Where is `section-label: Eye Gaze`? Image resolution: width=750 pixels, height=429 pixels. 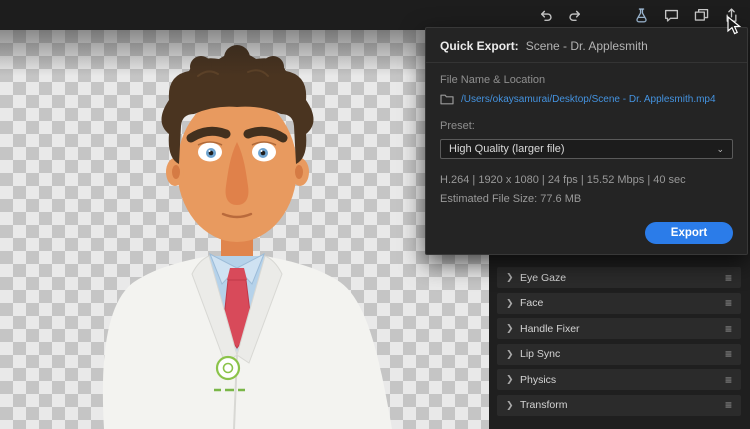 section-label: Eye Gaze is located at coordinates (543, 277).